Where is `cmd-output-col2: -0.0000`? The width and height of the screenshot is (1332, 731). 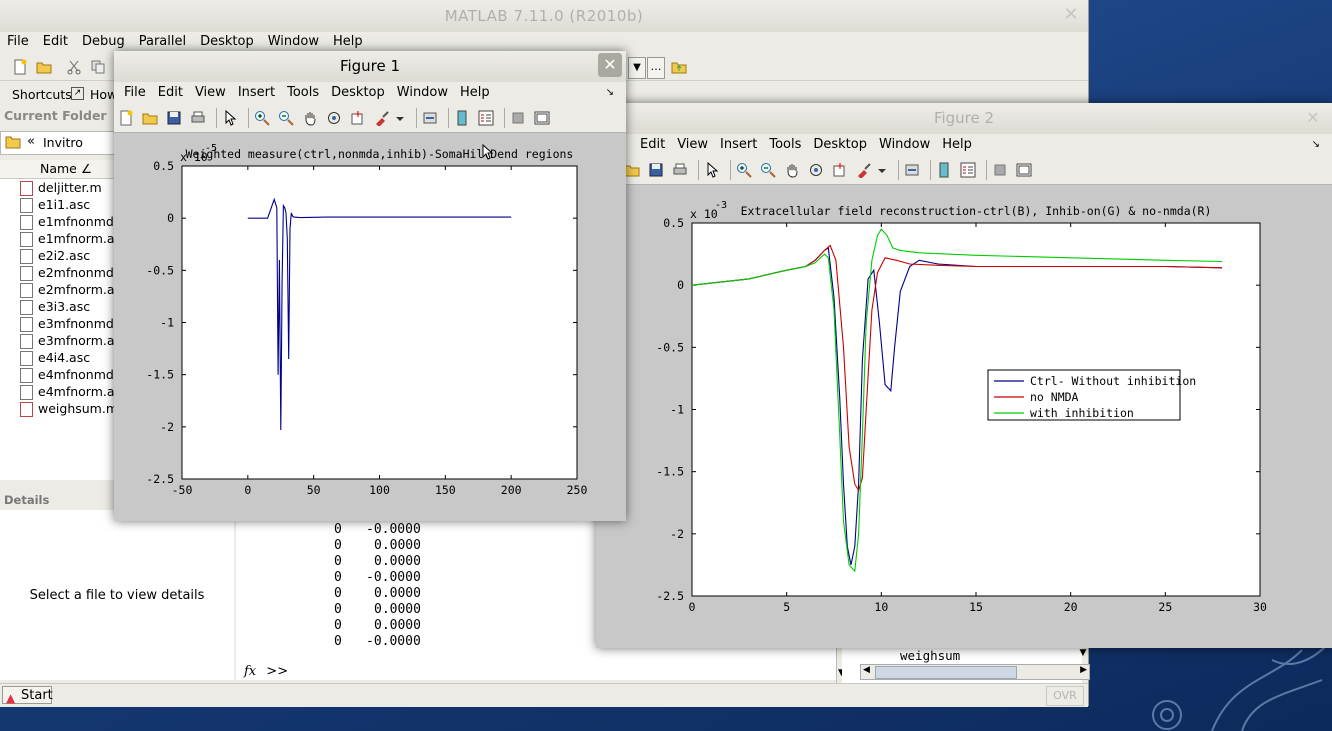
cmd-output-col2: -0.0000 is located at coordinates (393, 529).